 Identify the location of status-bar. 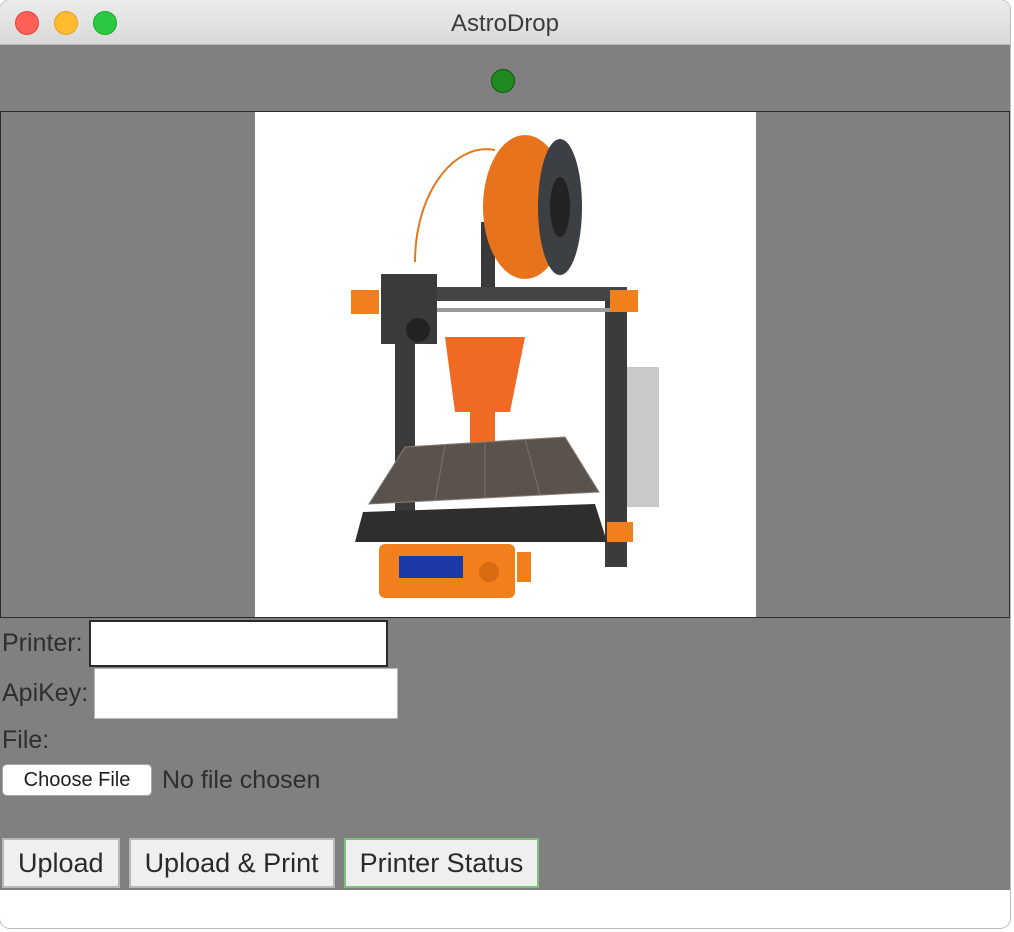
(505, 78).